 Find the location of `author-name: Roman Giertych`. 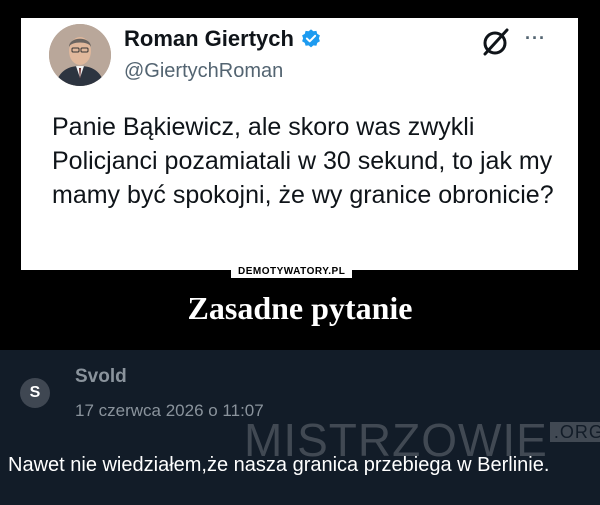

author-name: Roman Giertych is located at coordinates (209, 39).